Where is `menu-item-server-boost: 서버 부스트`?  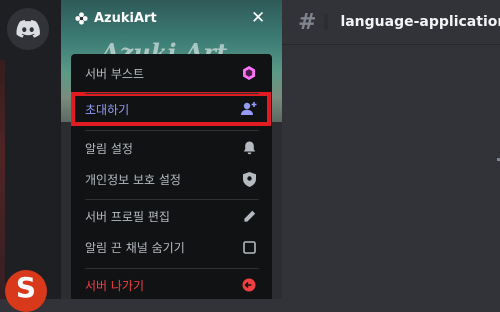 menu-item-server-boost: 서버 부스트 is located at coordinates (171, 73).